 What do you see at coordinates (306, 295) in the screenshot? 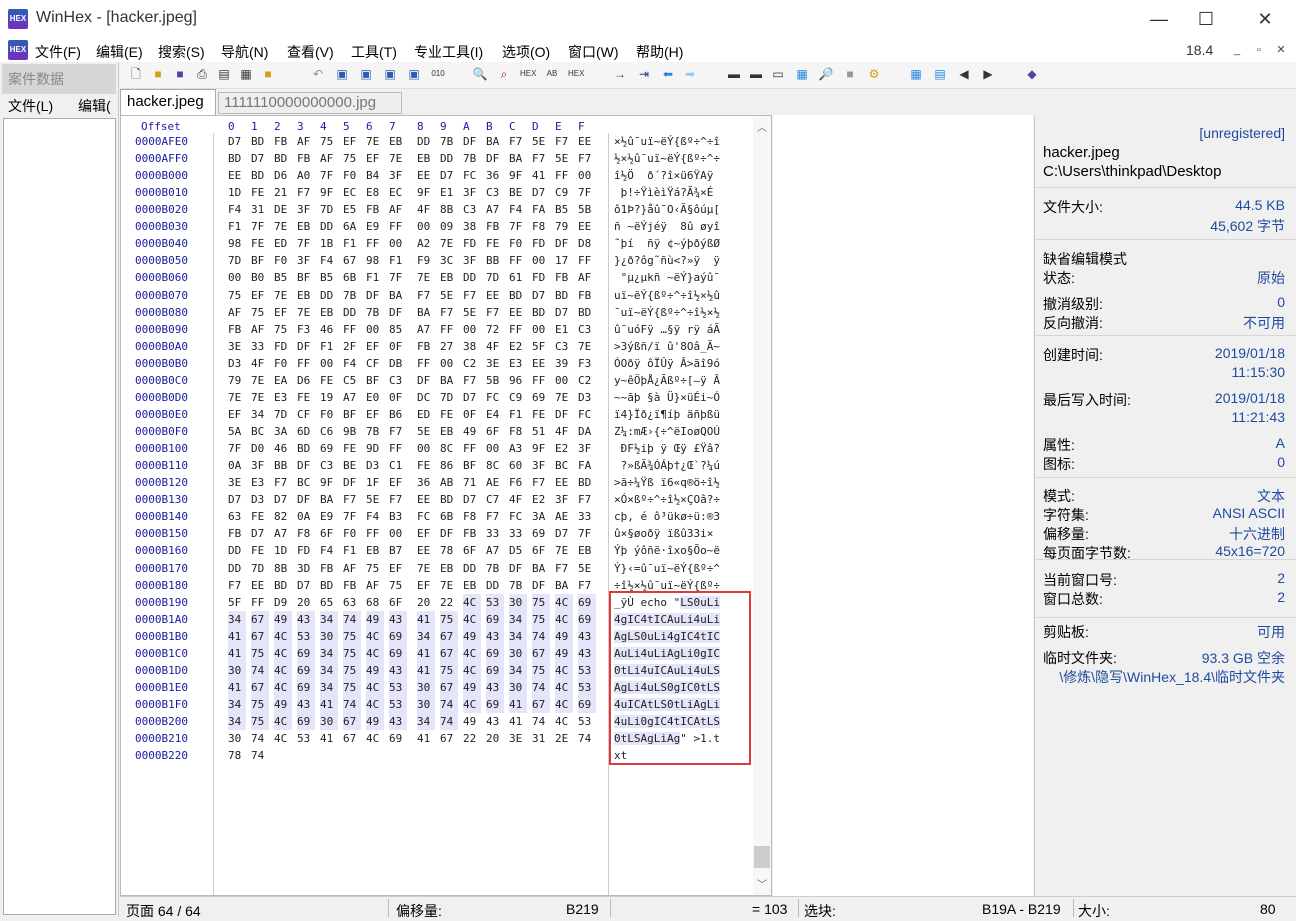
I see `hex-byte: EB` at bounding box center [306, 295].